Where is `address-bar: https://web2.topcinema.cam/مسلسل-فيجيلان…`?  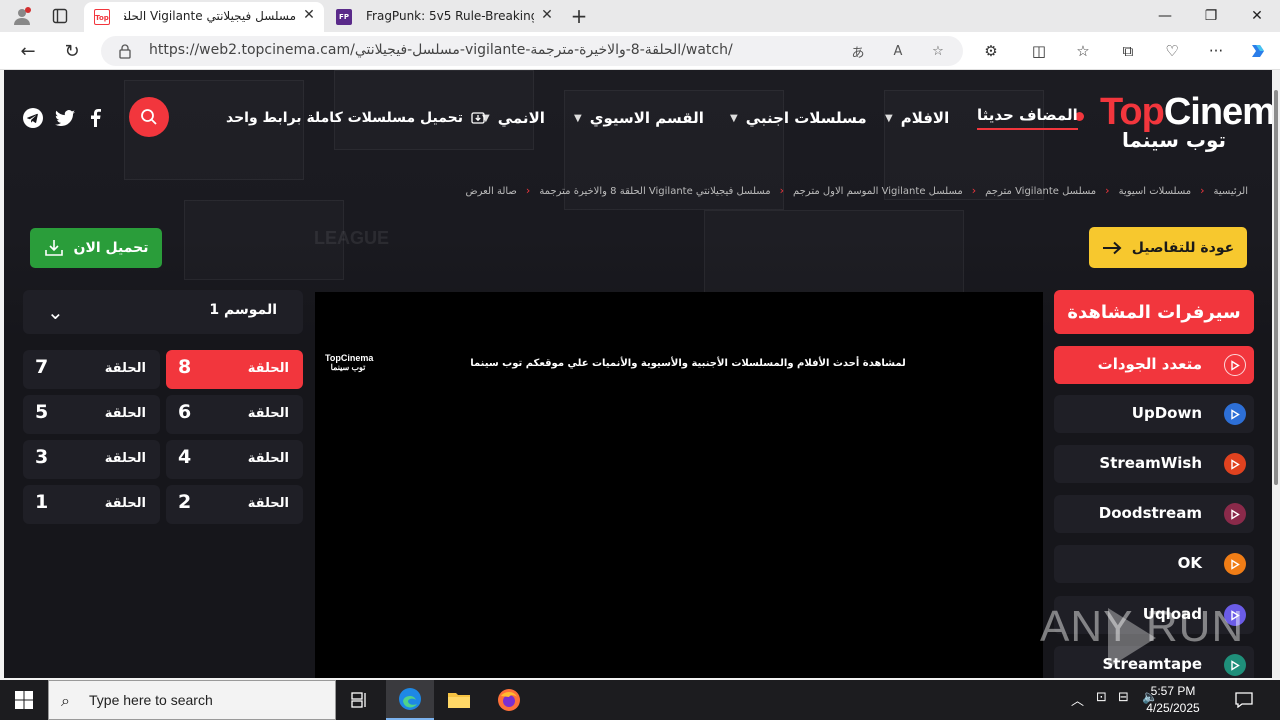 address-bar: https://web2.topcinema.cam/مسلسل-فيجيلان… is located at coordinates (532, 51).